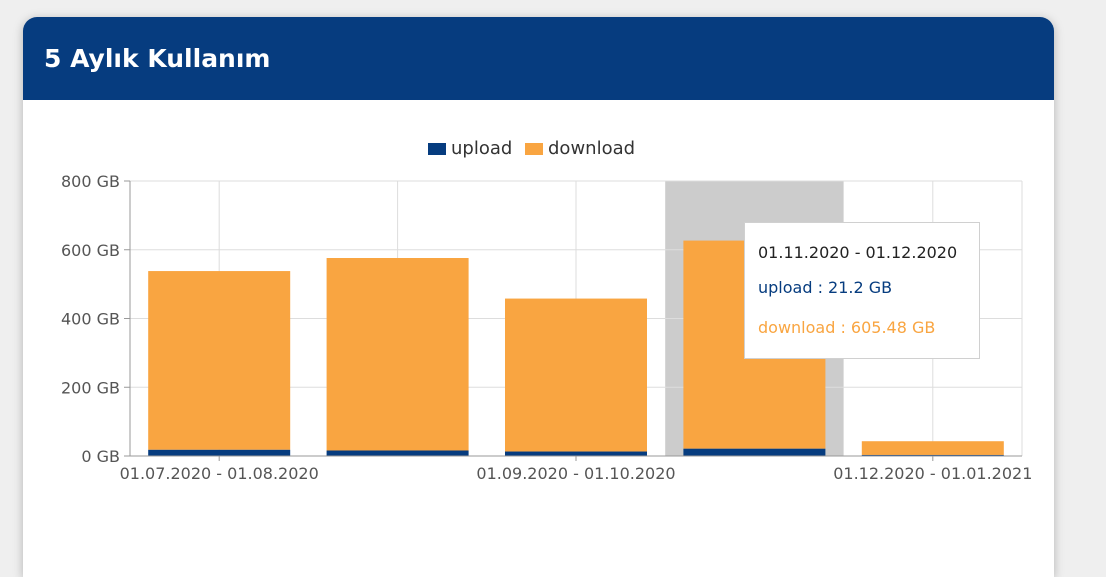  What do you see at coordinates (591, 148) in the screenshot?
I see `legend-label-download: download` at bounding box center [591, 148].